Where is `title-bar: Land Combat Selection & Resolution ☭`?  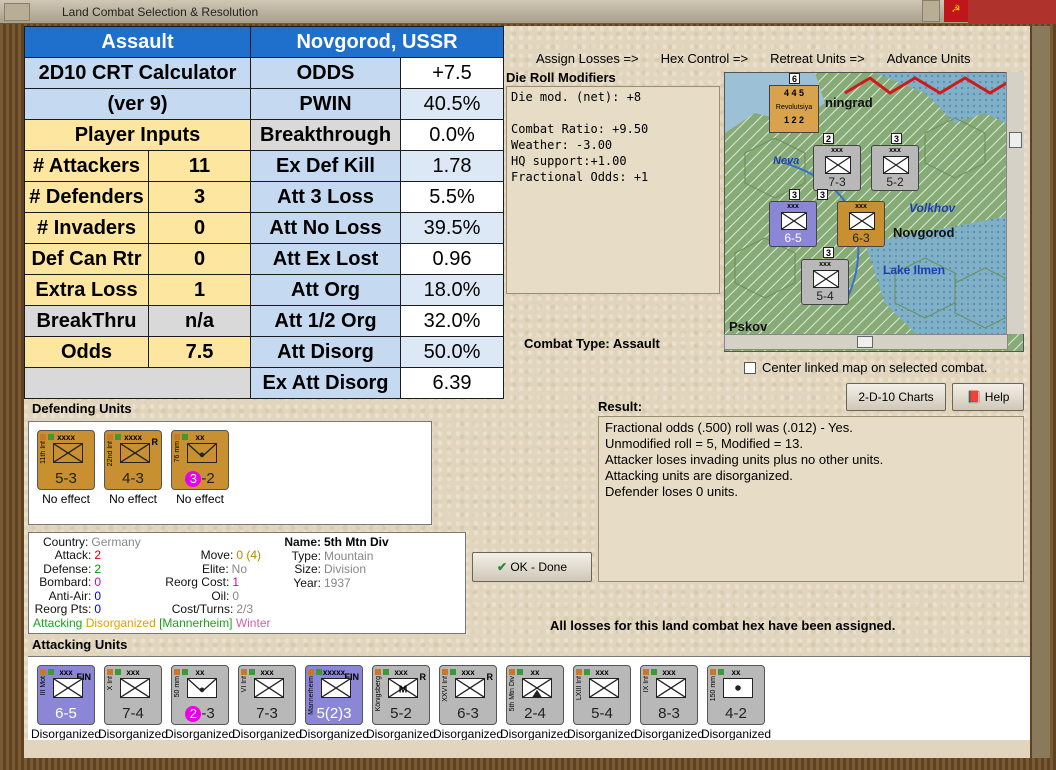 title-bar: Land Combat Selection & Resolution ☭ is located at coordinates (528, 12).